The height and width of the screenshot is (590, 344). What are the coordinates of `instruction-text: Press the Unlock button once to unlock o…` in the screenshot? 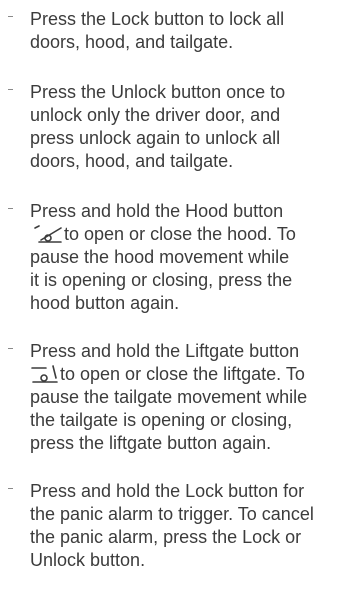 It's located at (180, 127).